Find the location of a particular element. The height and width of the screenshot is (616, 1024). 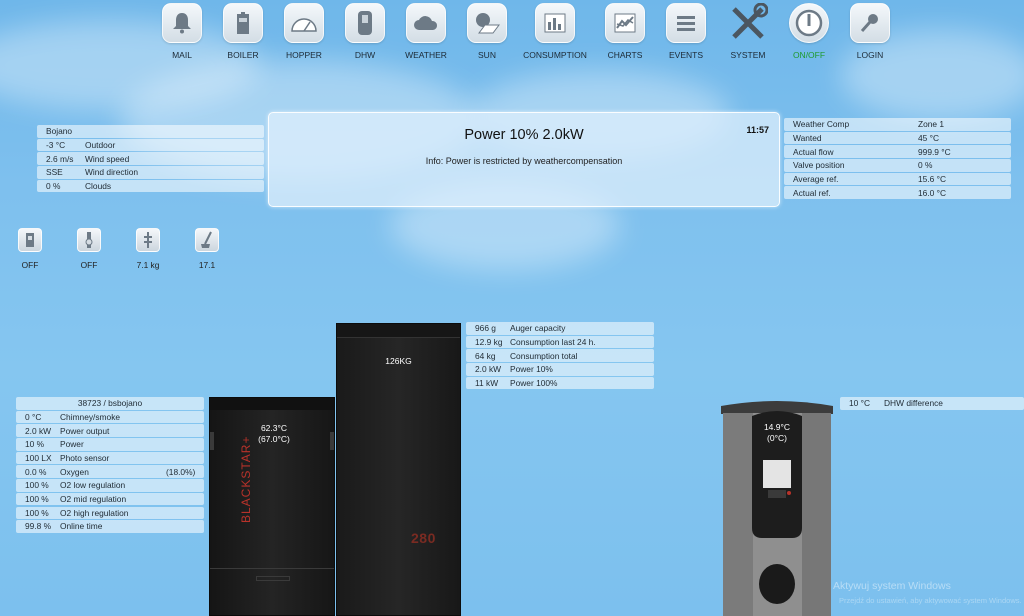

comp-row: Average ref. 15.6 °C is located at coordinates (897, 179).